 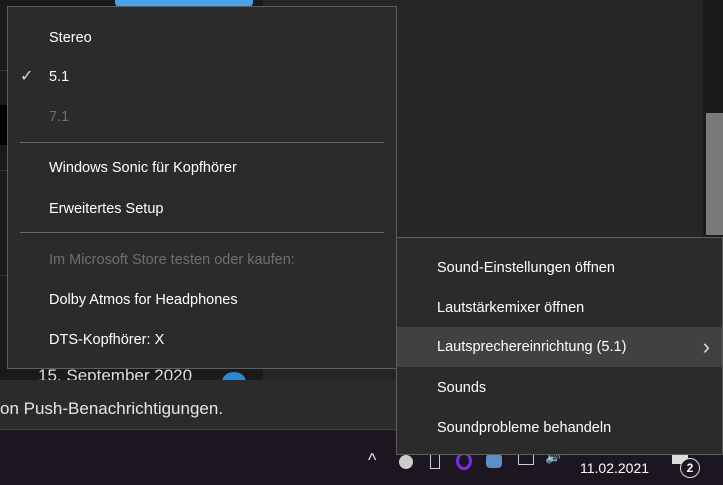 I want to click on menu-item-label: 5.1, so click(x=59, y=77).